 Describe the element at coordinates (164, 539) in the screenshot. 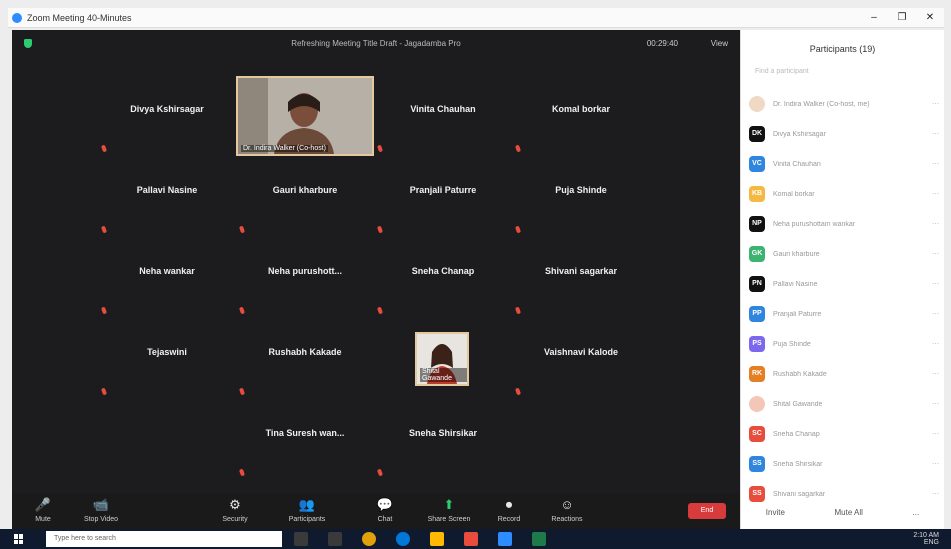

I see `taskbar-search-input: Type here to search` at that location.